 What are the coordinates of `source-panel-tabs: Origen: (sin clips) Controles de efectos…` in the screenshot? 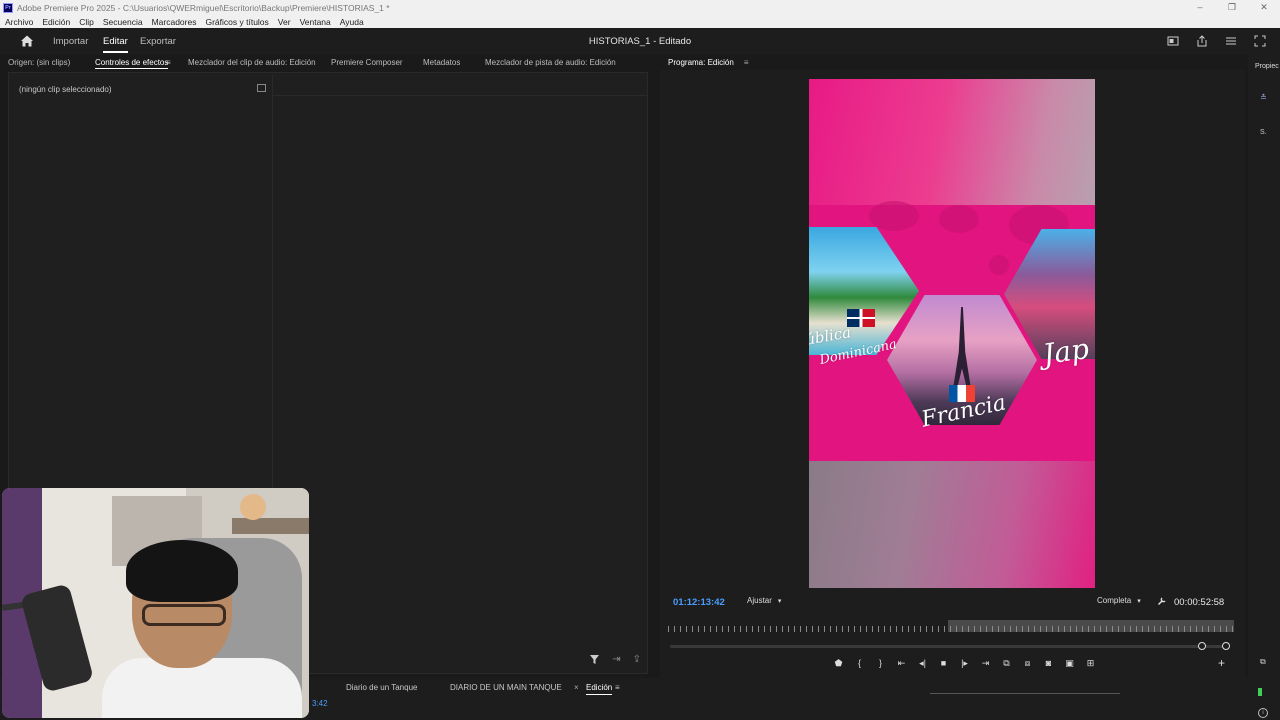 It's located at (328, 63).